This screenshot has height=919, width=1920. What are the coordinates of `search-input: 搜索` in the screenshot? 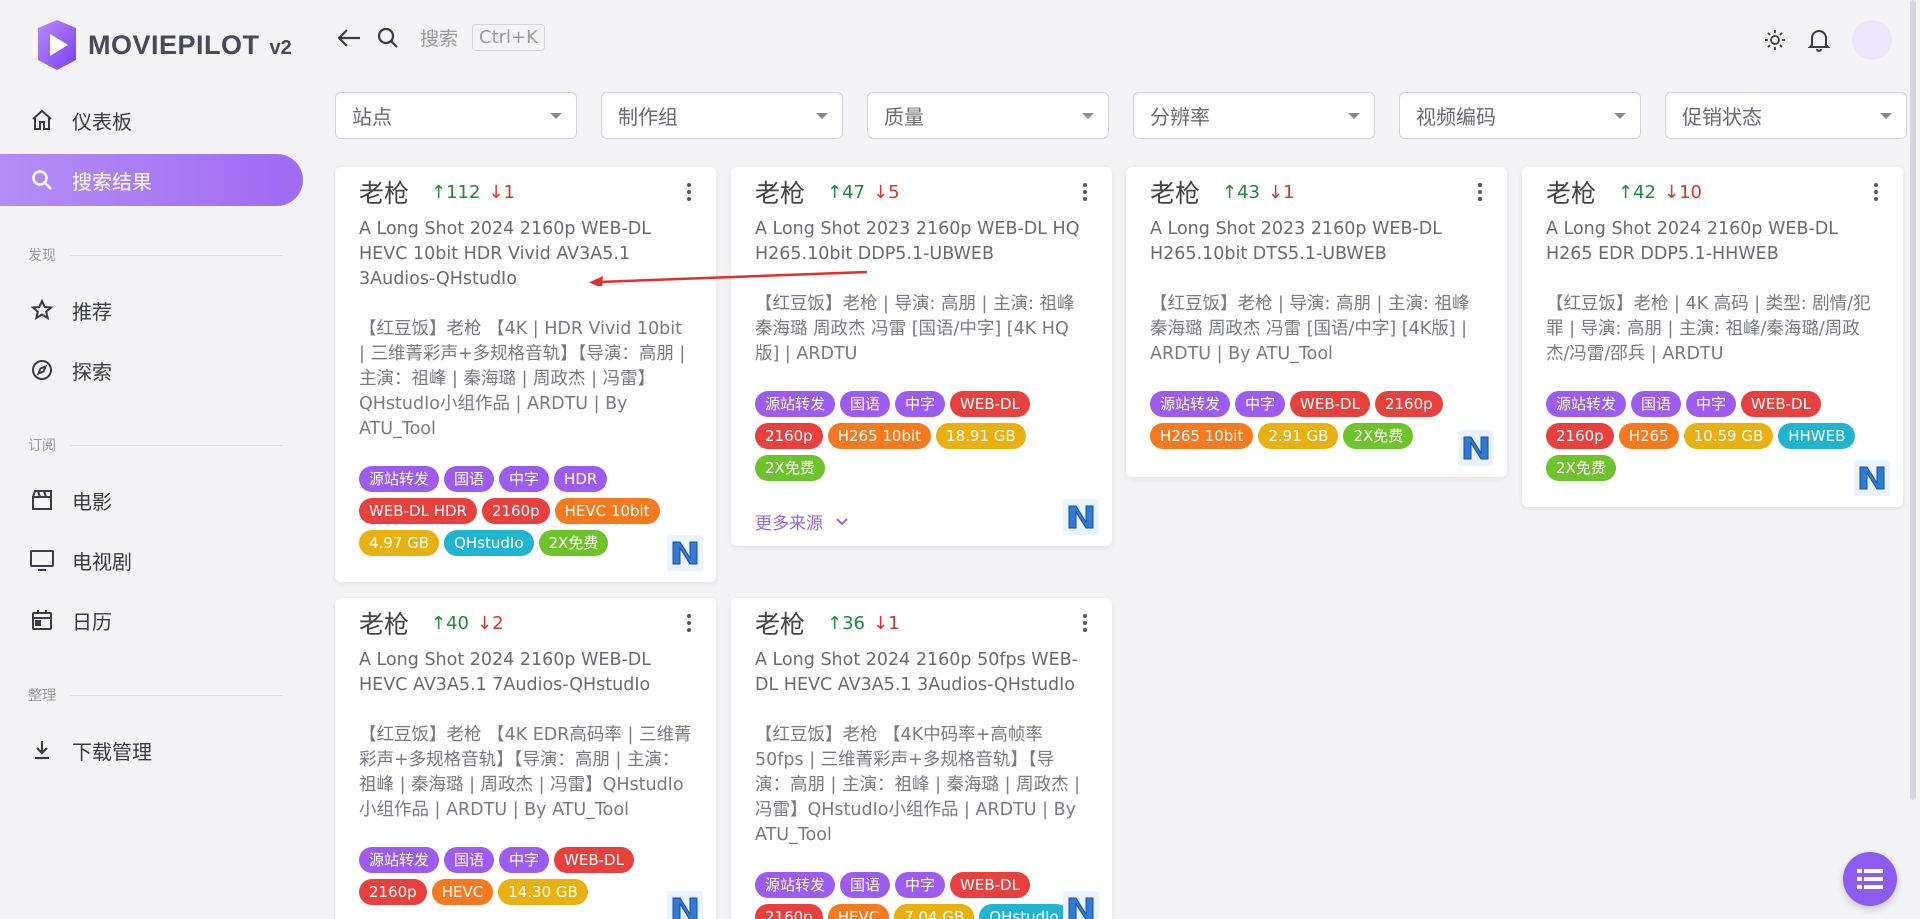 It's located at (439, 37).